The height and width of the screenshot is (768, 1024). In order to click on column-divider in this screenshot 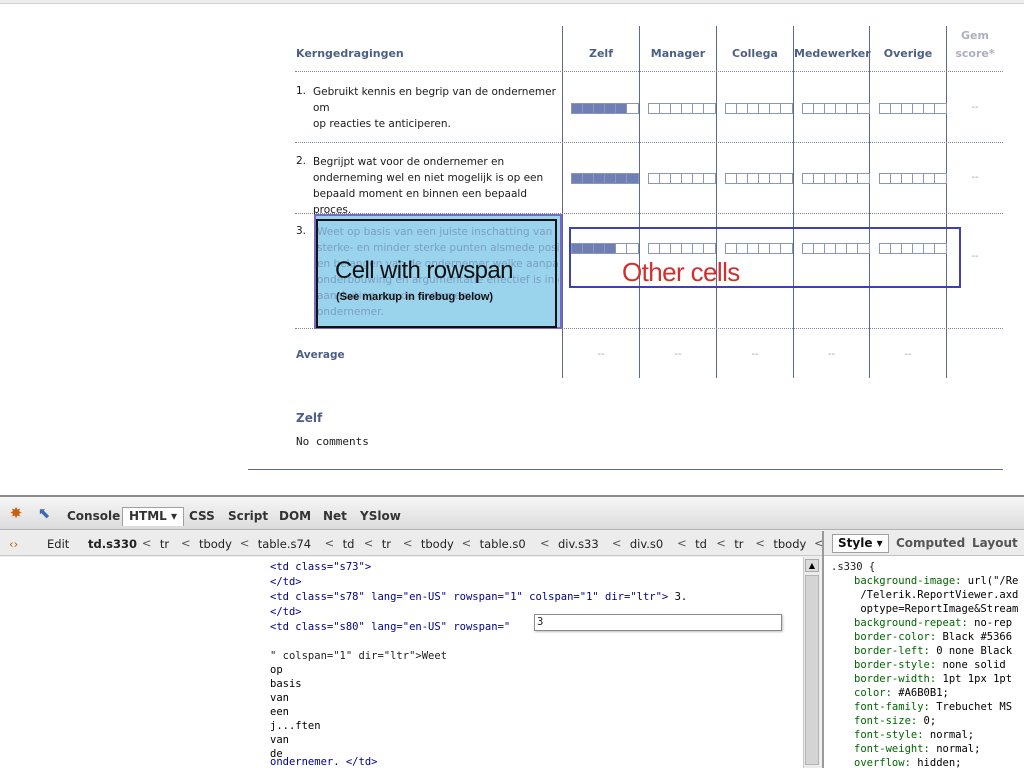, I will do `click(793, 202)`.